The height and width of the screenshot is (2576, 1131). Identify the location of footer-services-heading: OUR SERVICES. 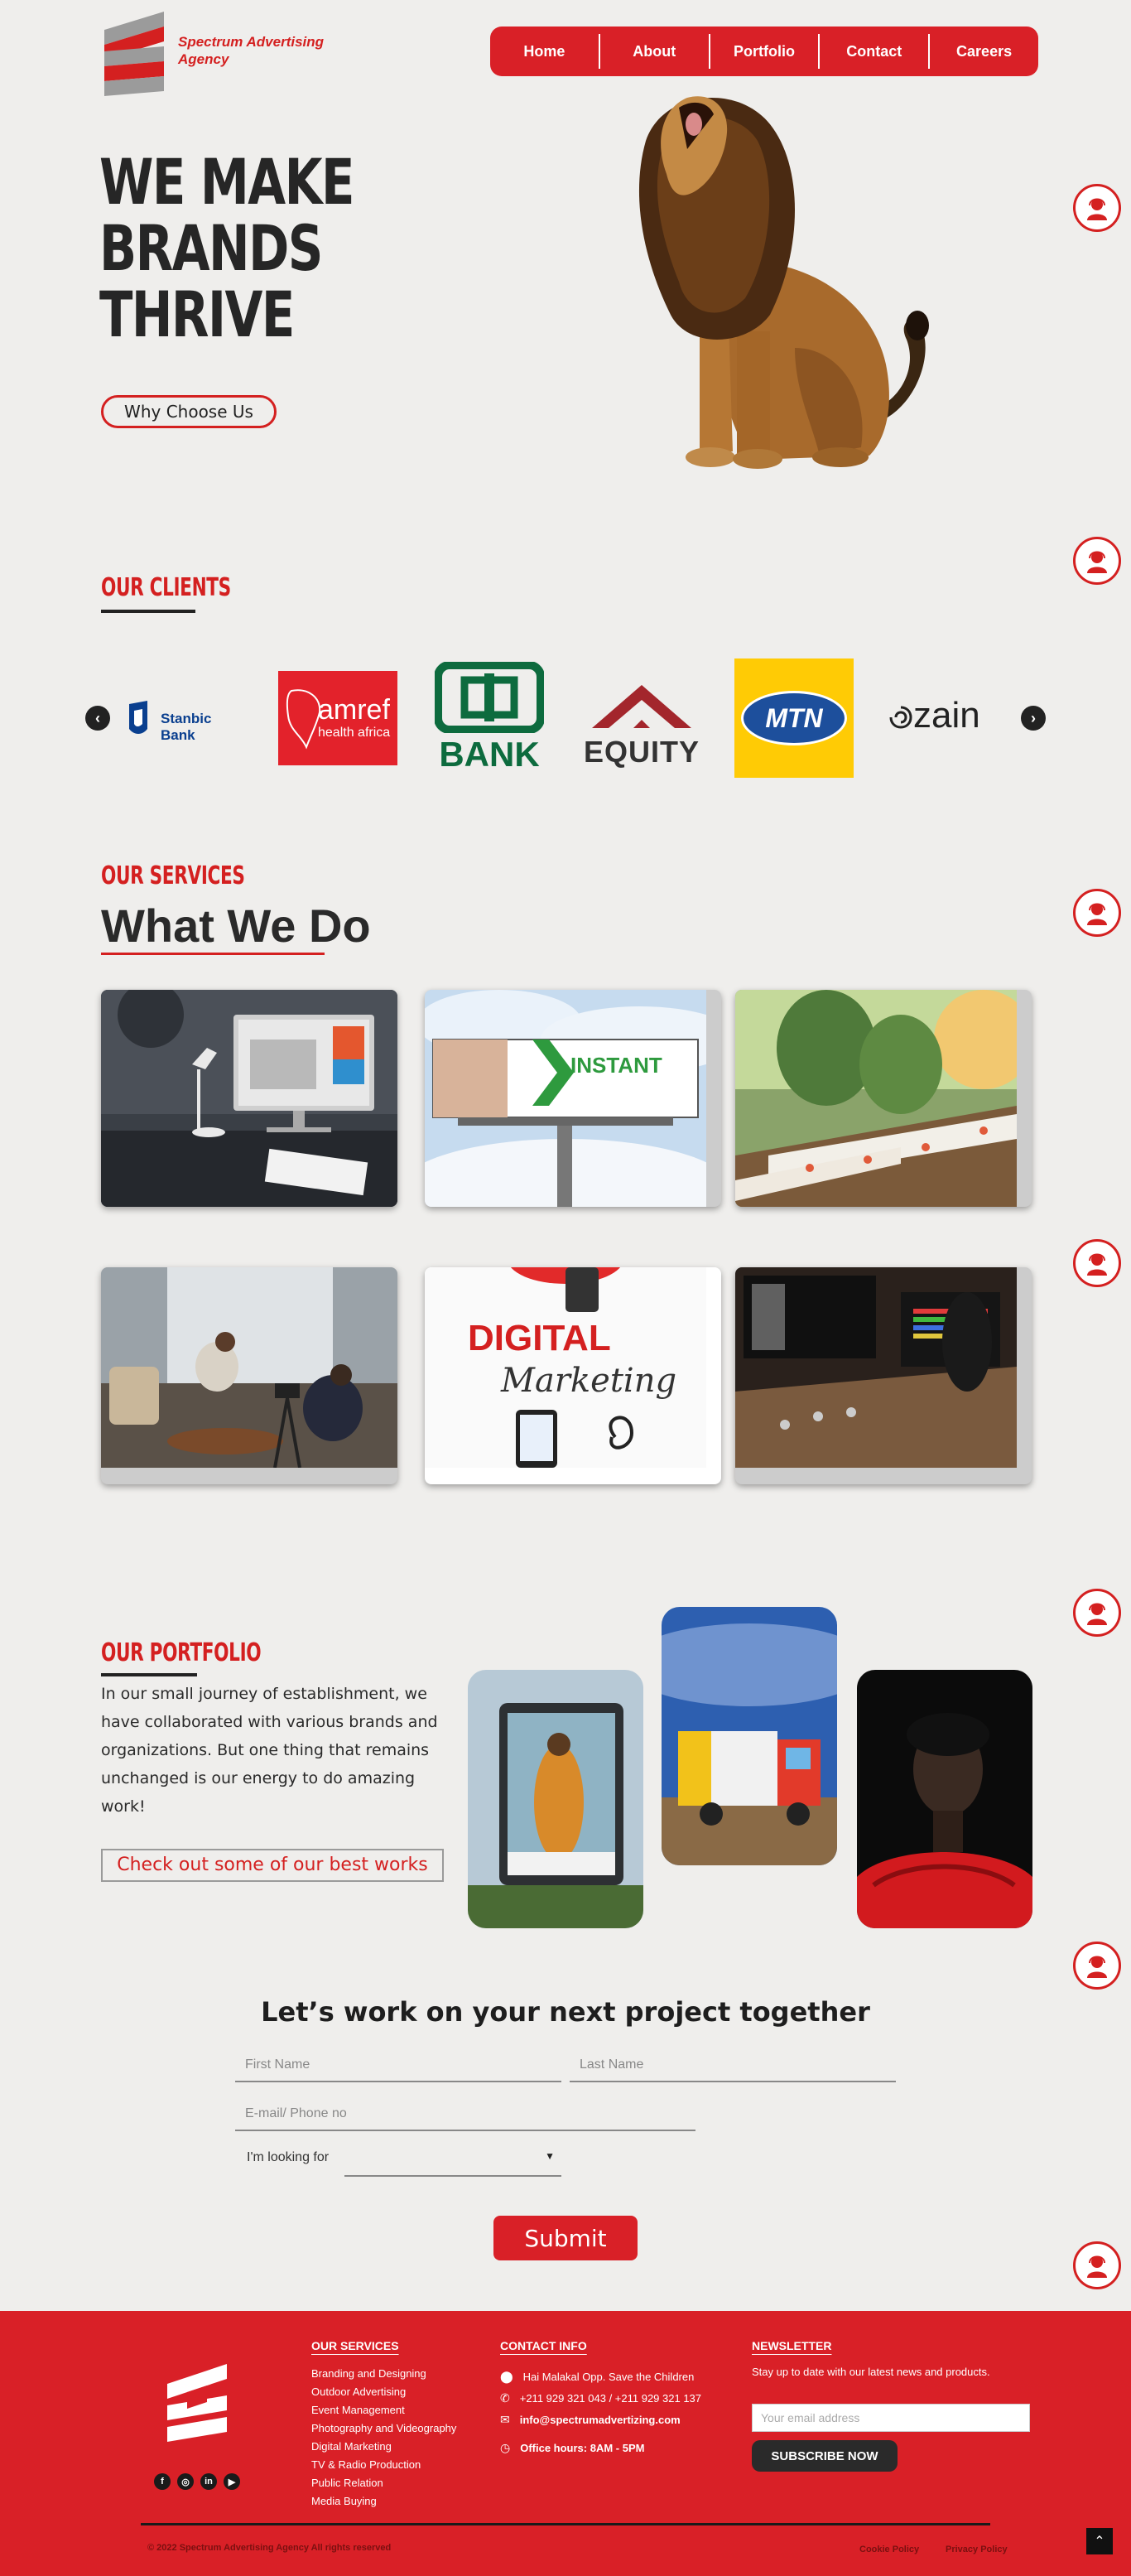
(355, 2345).